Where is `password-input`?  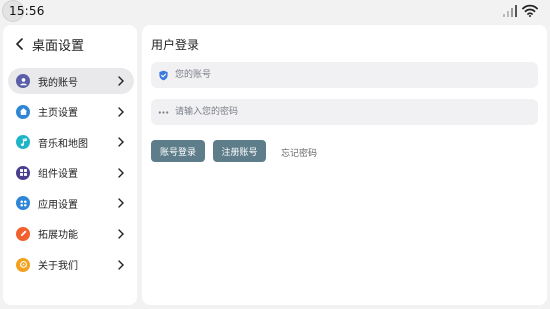 password-input is located at coordinates (345, 112).